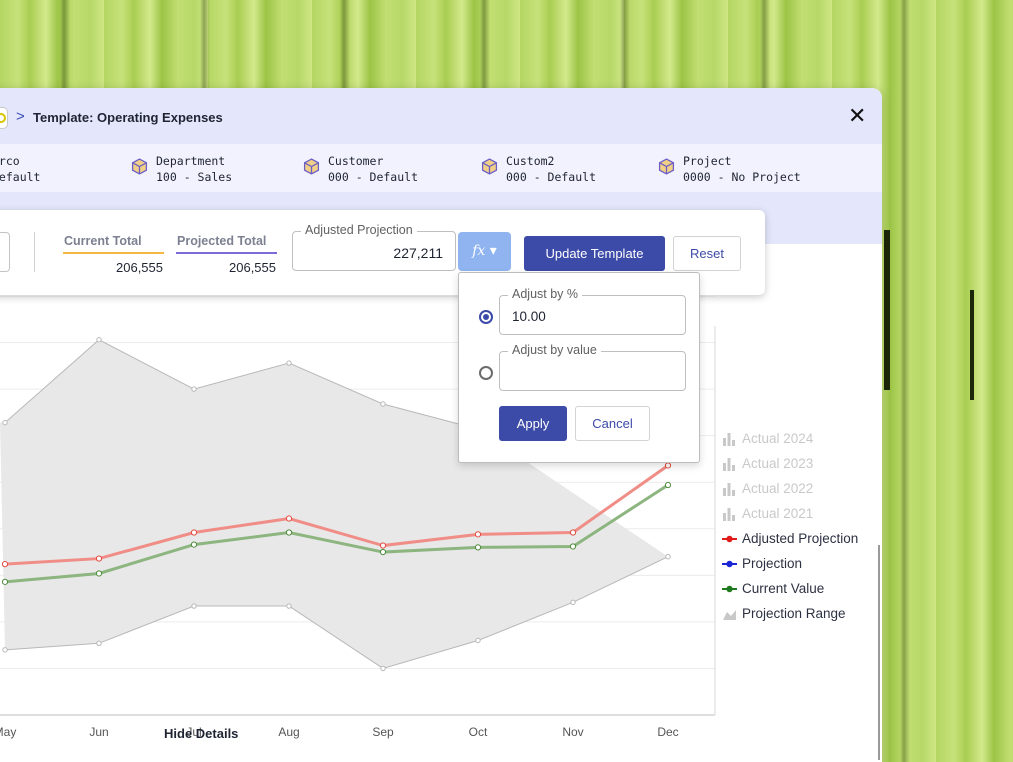 The height and width of the screenshot is (762, 1013). Describe the element at coordinates (592, 367) in the screenshot. I see `adjust-by-value-input: Adjust by value` at that location.